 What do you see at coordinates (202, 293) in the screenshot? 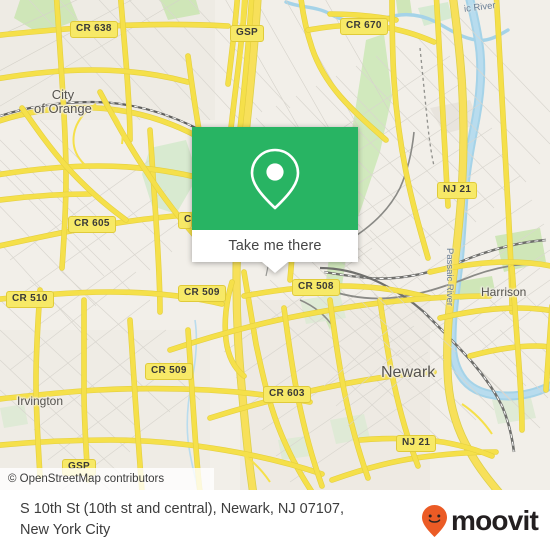
I see `road-shield-cr-509-north: CR 509` at bounding box center [202, 293].